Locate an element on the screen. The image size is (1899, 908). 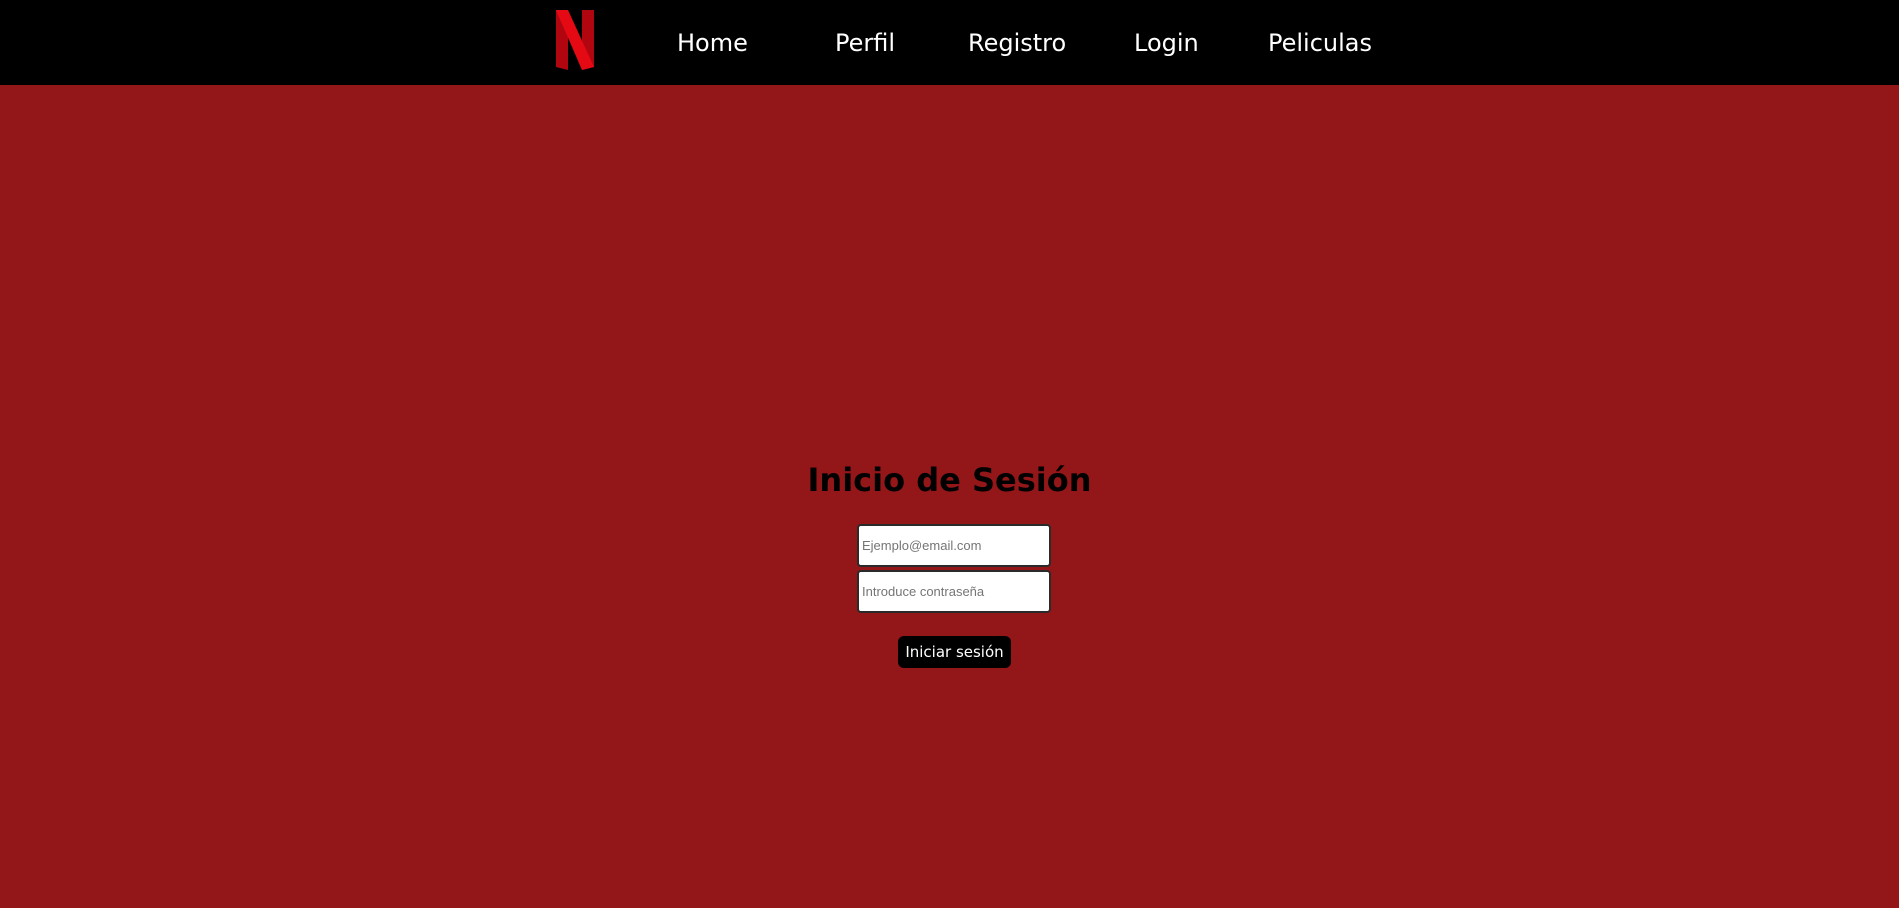
login-submit-button: Iniciar sesión is located at coordinates (954, 652).